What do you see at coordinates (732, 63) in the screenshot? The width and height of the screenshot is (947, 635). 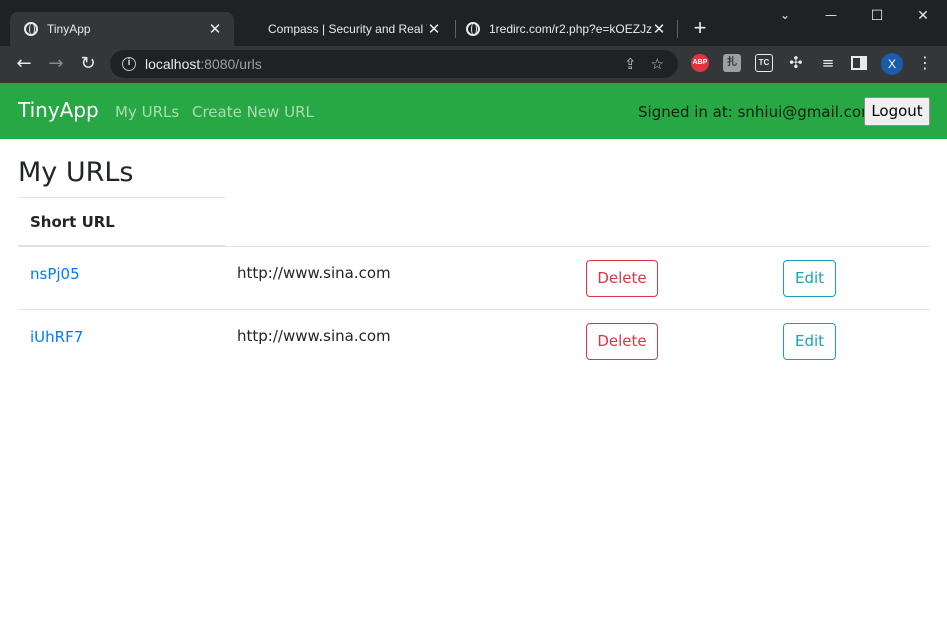 I see `extension-icon: 扎` at bounding box center [732, 63].